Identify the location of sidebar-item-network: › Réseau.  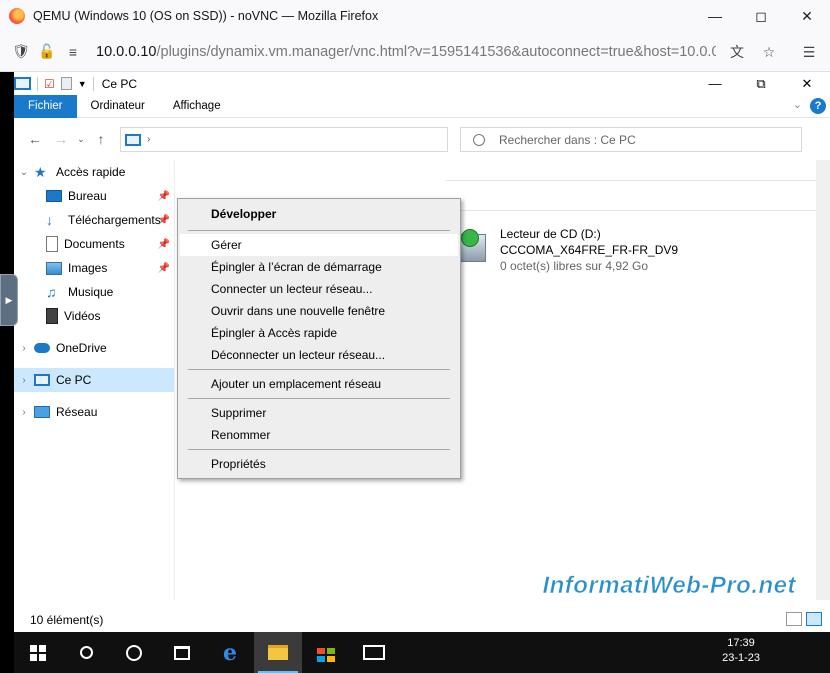
(94, 412).